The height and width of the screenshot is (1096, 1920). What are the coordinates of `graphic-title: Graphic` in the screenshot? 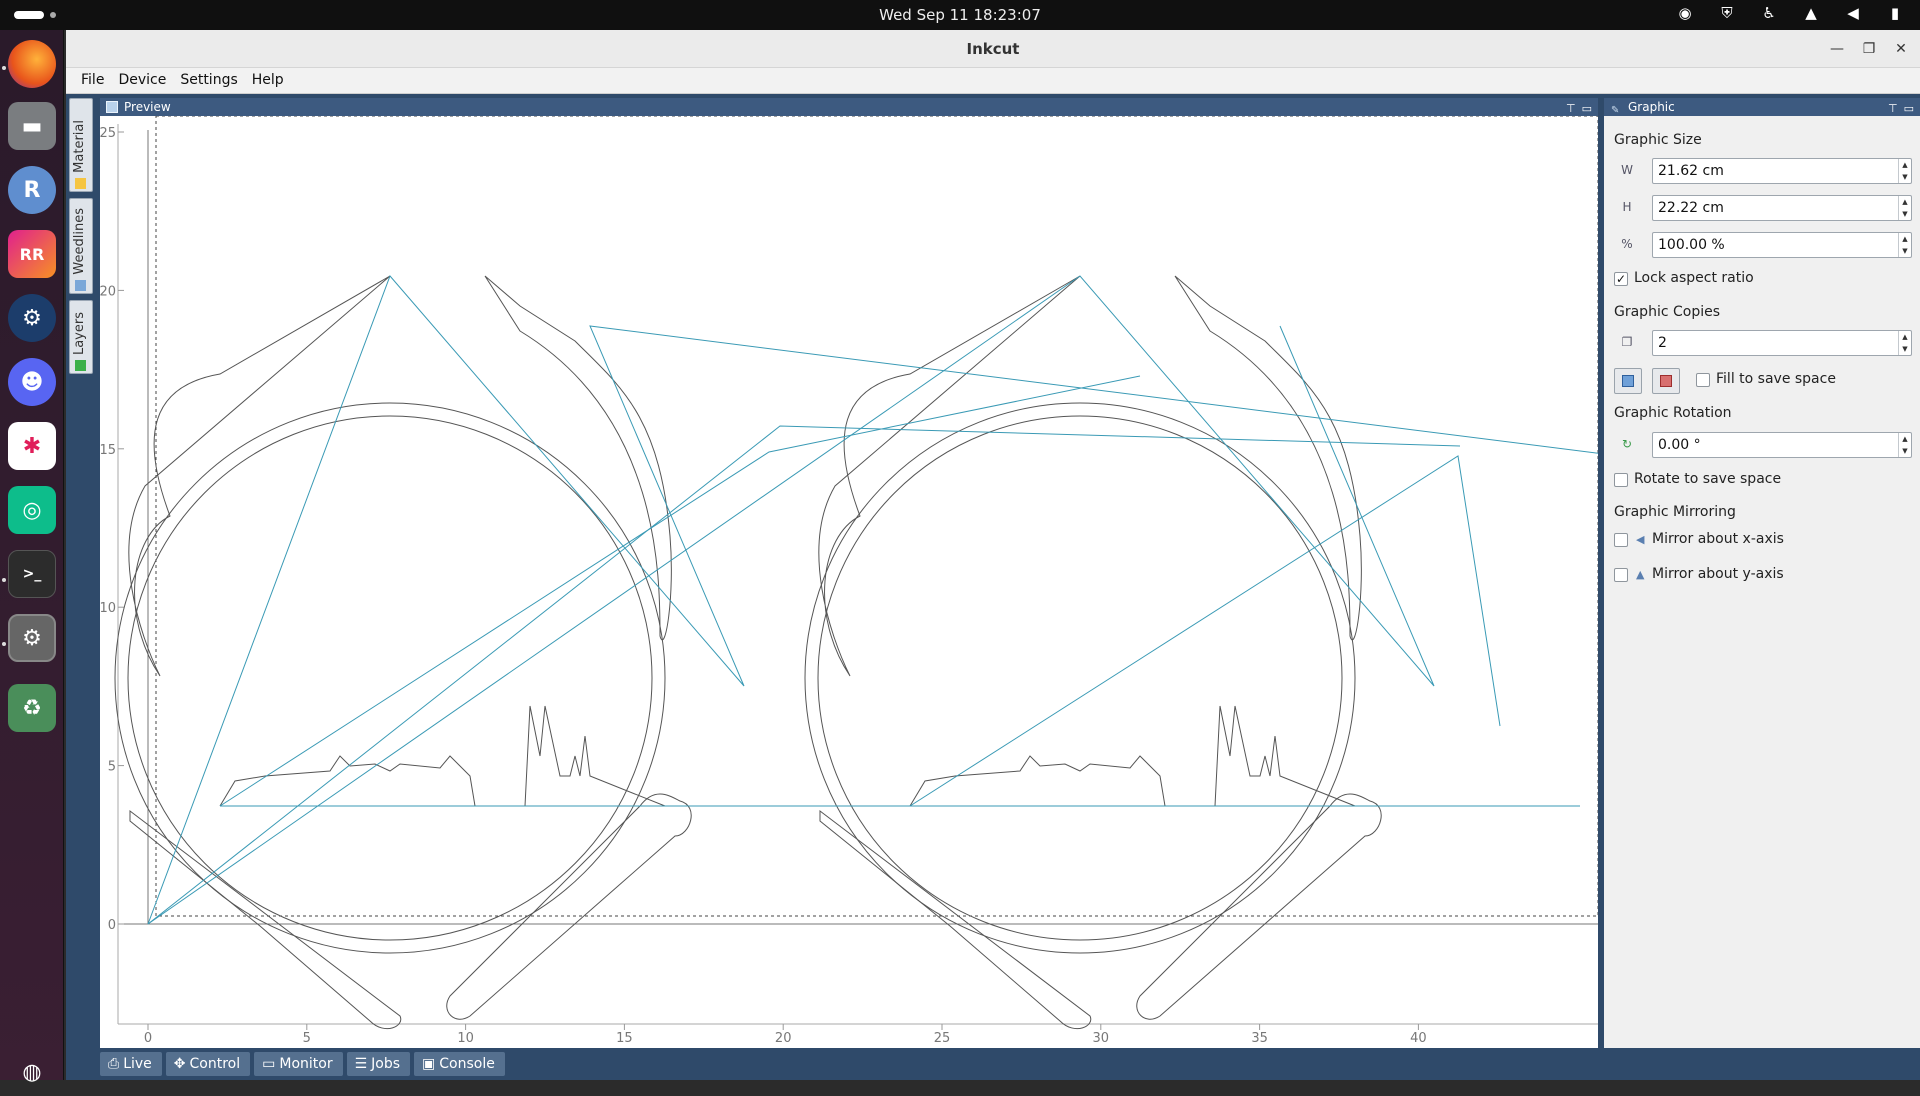 It's located at (1651, 107).